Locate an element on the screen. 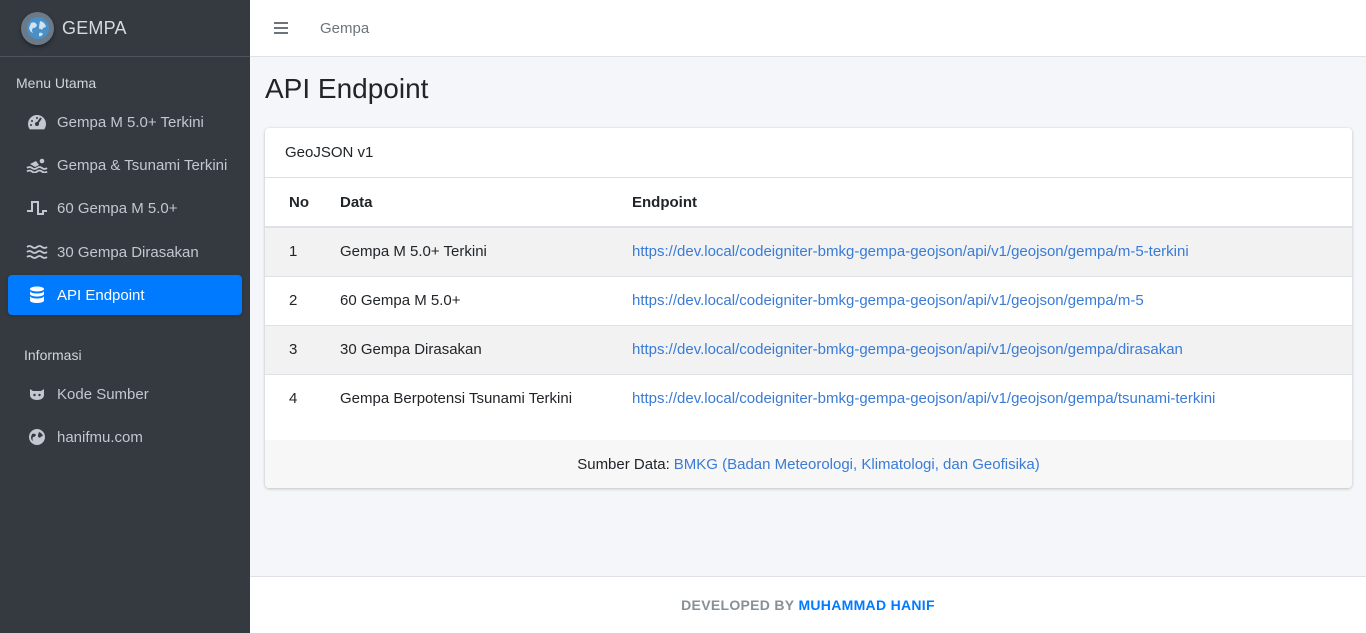 This screenshot has width=1366, height=633. source-label: Sumber Data: is located at coordinates (623, 464).